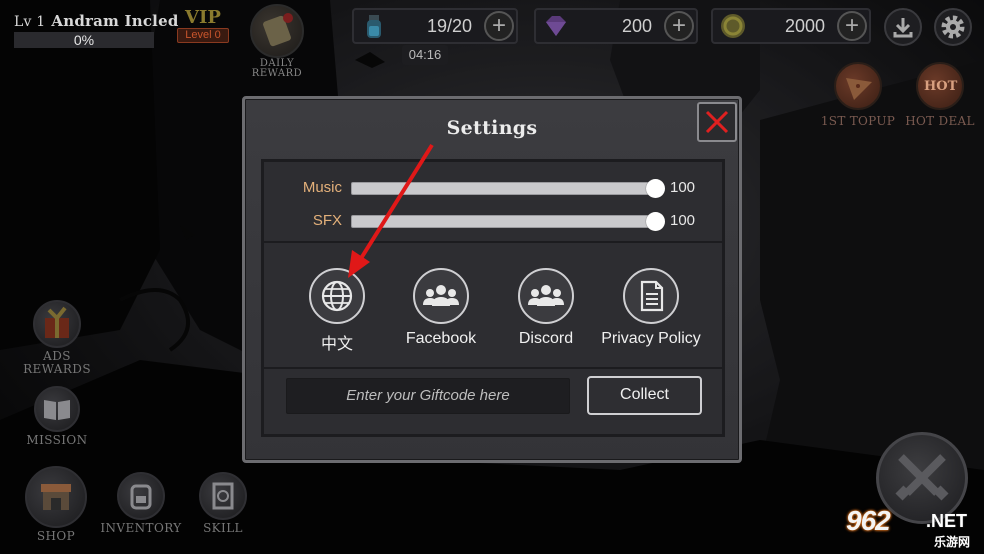  What do you see at coordinates (679, 26) in the screenshot?
I see `add-gems-button: +` at bounding box center [679, 26].